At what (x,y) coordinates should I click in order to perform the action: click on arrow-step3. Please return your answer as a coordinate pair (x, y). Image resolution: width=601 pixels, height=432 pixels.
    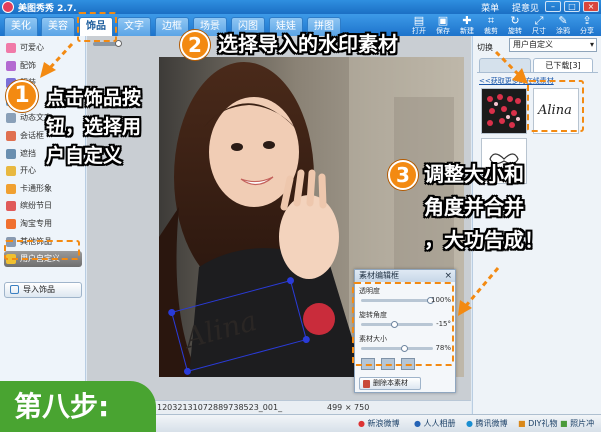
    Looking at the image, I should click on (481, 288).